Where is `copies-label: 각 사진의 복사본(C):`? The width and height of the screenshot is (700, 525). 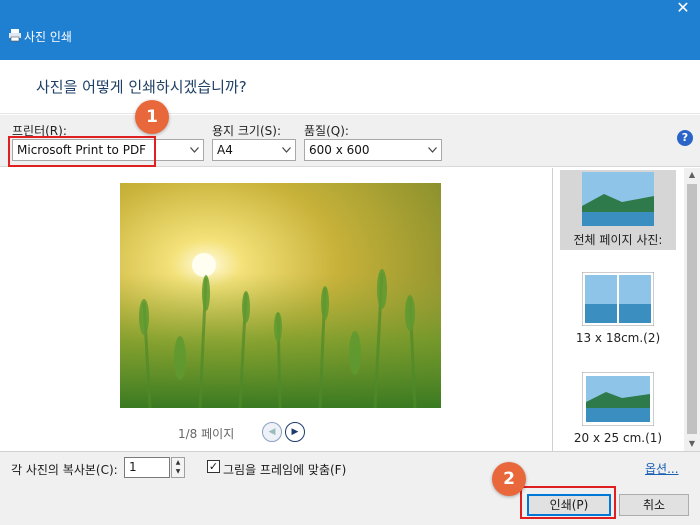
copies-label: 각 사진의 복사본(C): is located at coordinates (64, 470).